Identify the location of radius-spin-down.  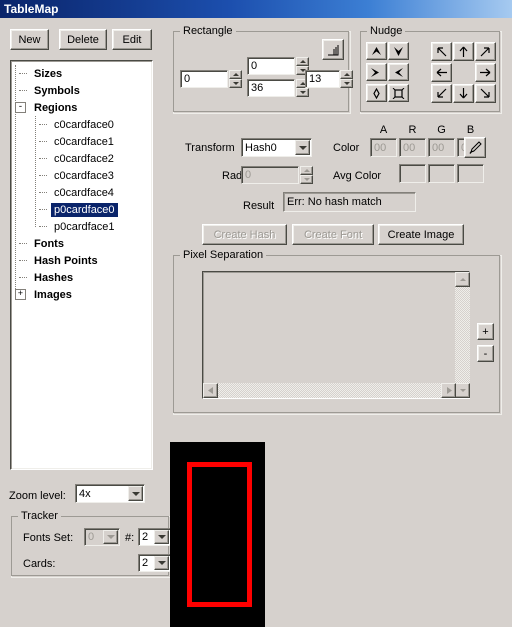
(306, 179).